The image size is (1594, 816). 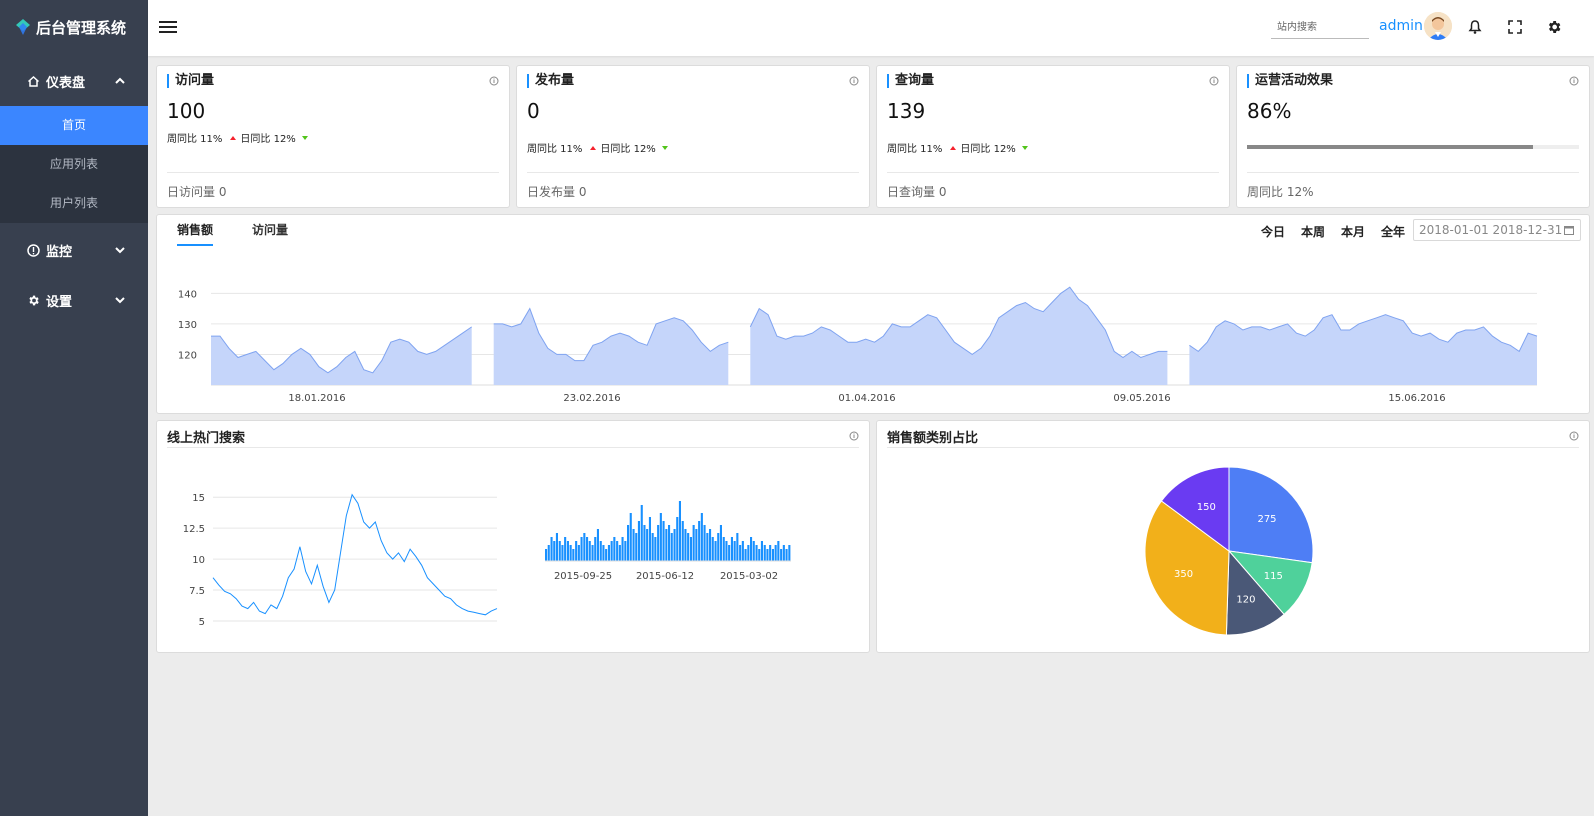 I want to click on hot-search-bar-chart: 2015-09-25 2015-06-12 2015-03-02, so click(x=668, y=541).